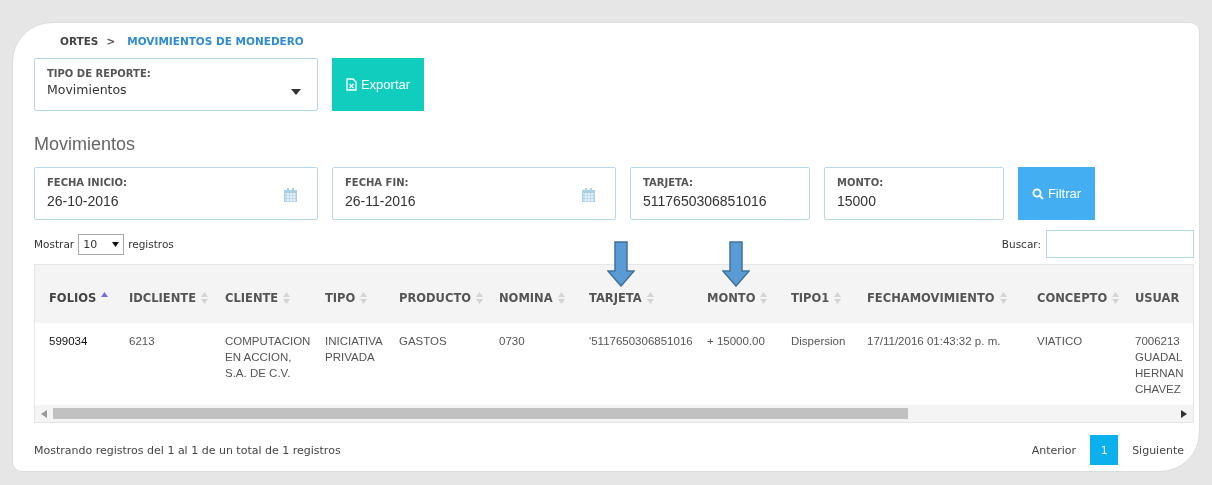 The image size is (1212, 485). What do you see at coordinates (938, 364) in the screenshot?
I see `table-cell: 17/11/2016 01:43:32 p. m.` at bounding box center [938, 364].